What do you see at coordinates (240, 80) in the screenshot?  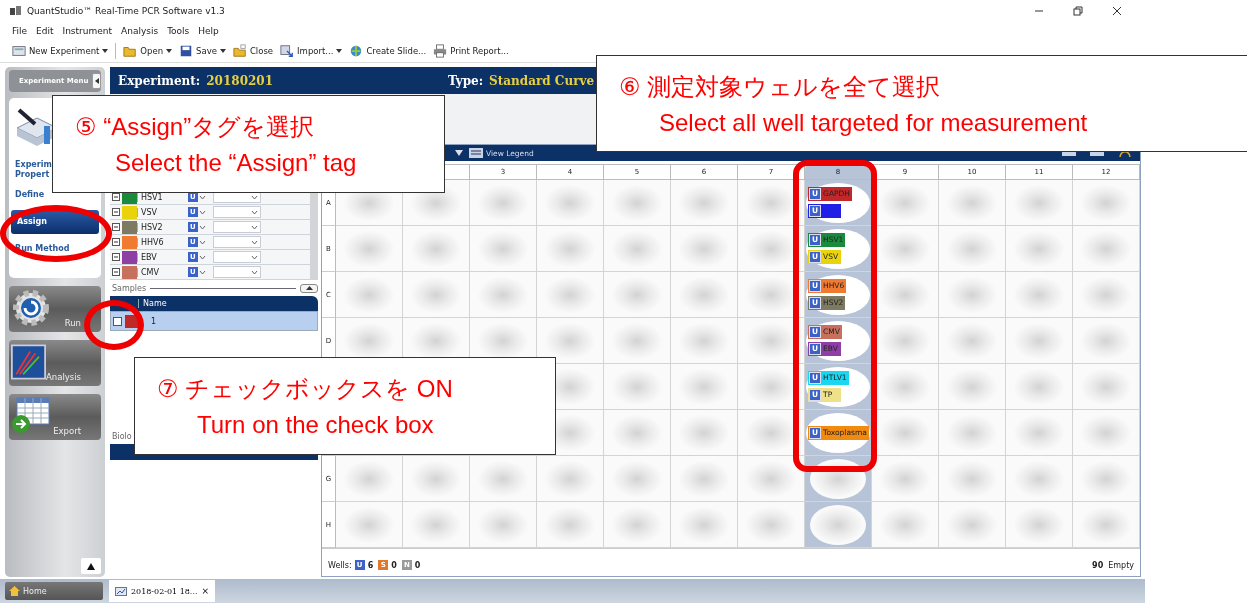 I see `experiment-name: 20180201` at bounding box center [240, 80].